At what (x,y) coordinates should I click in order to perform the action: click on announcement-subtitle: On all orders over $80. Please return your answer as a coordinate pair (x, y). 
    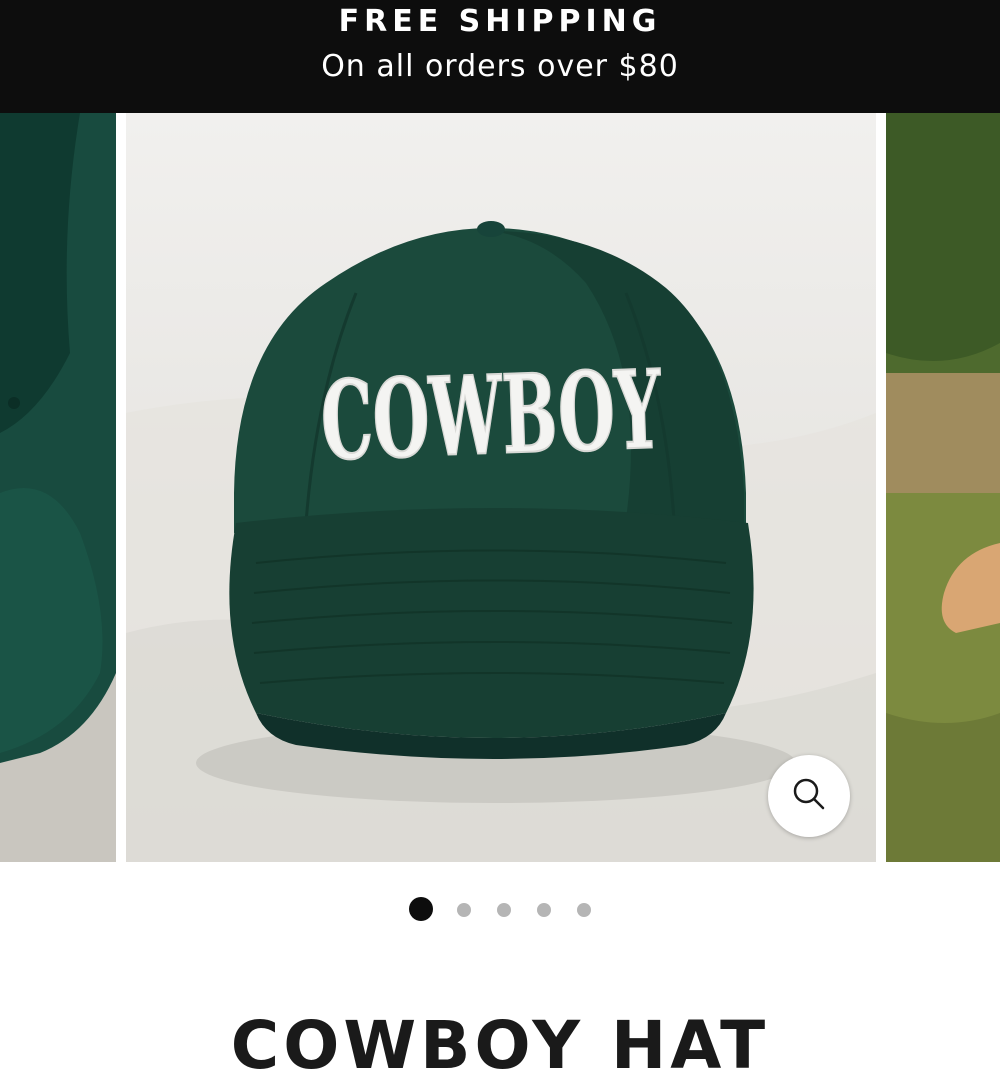
    Looking at the image, I should click on (500, 66).